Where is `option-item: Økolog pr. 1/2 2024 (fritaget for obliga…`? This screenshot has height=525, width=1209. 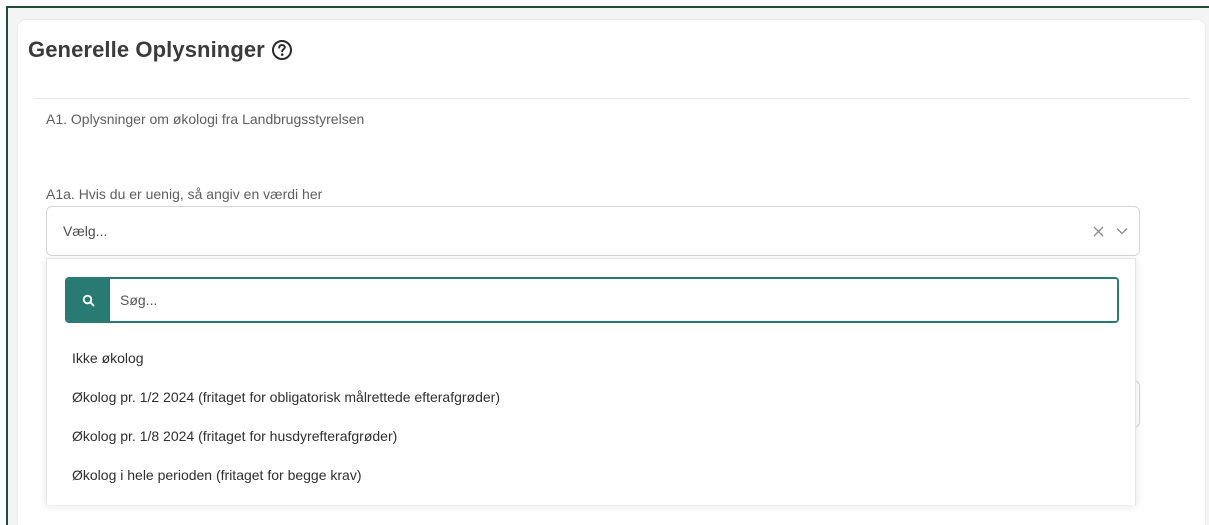
option-item: Økolog pr. 1/2 2024 (fritaget for obliga… is located at coordinates (591, 397).